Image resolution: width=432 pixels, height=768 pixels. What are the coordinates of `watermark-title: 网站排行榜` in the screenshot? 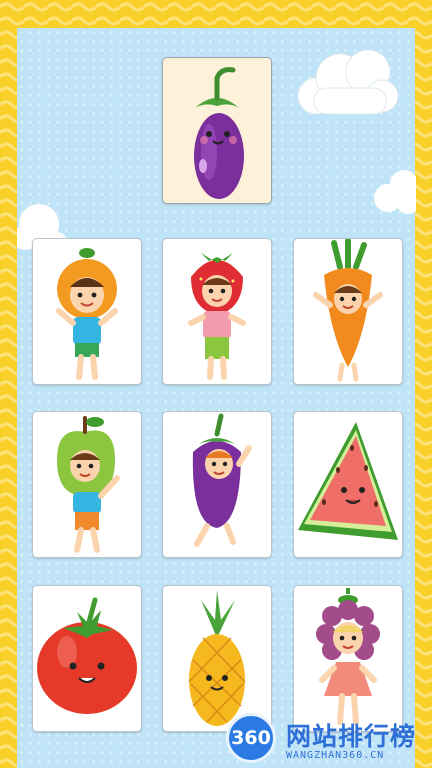 It's located at (351, 736).